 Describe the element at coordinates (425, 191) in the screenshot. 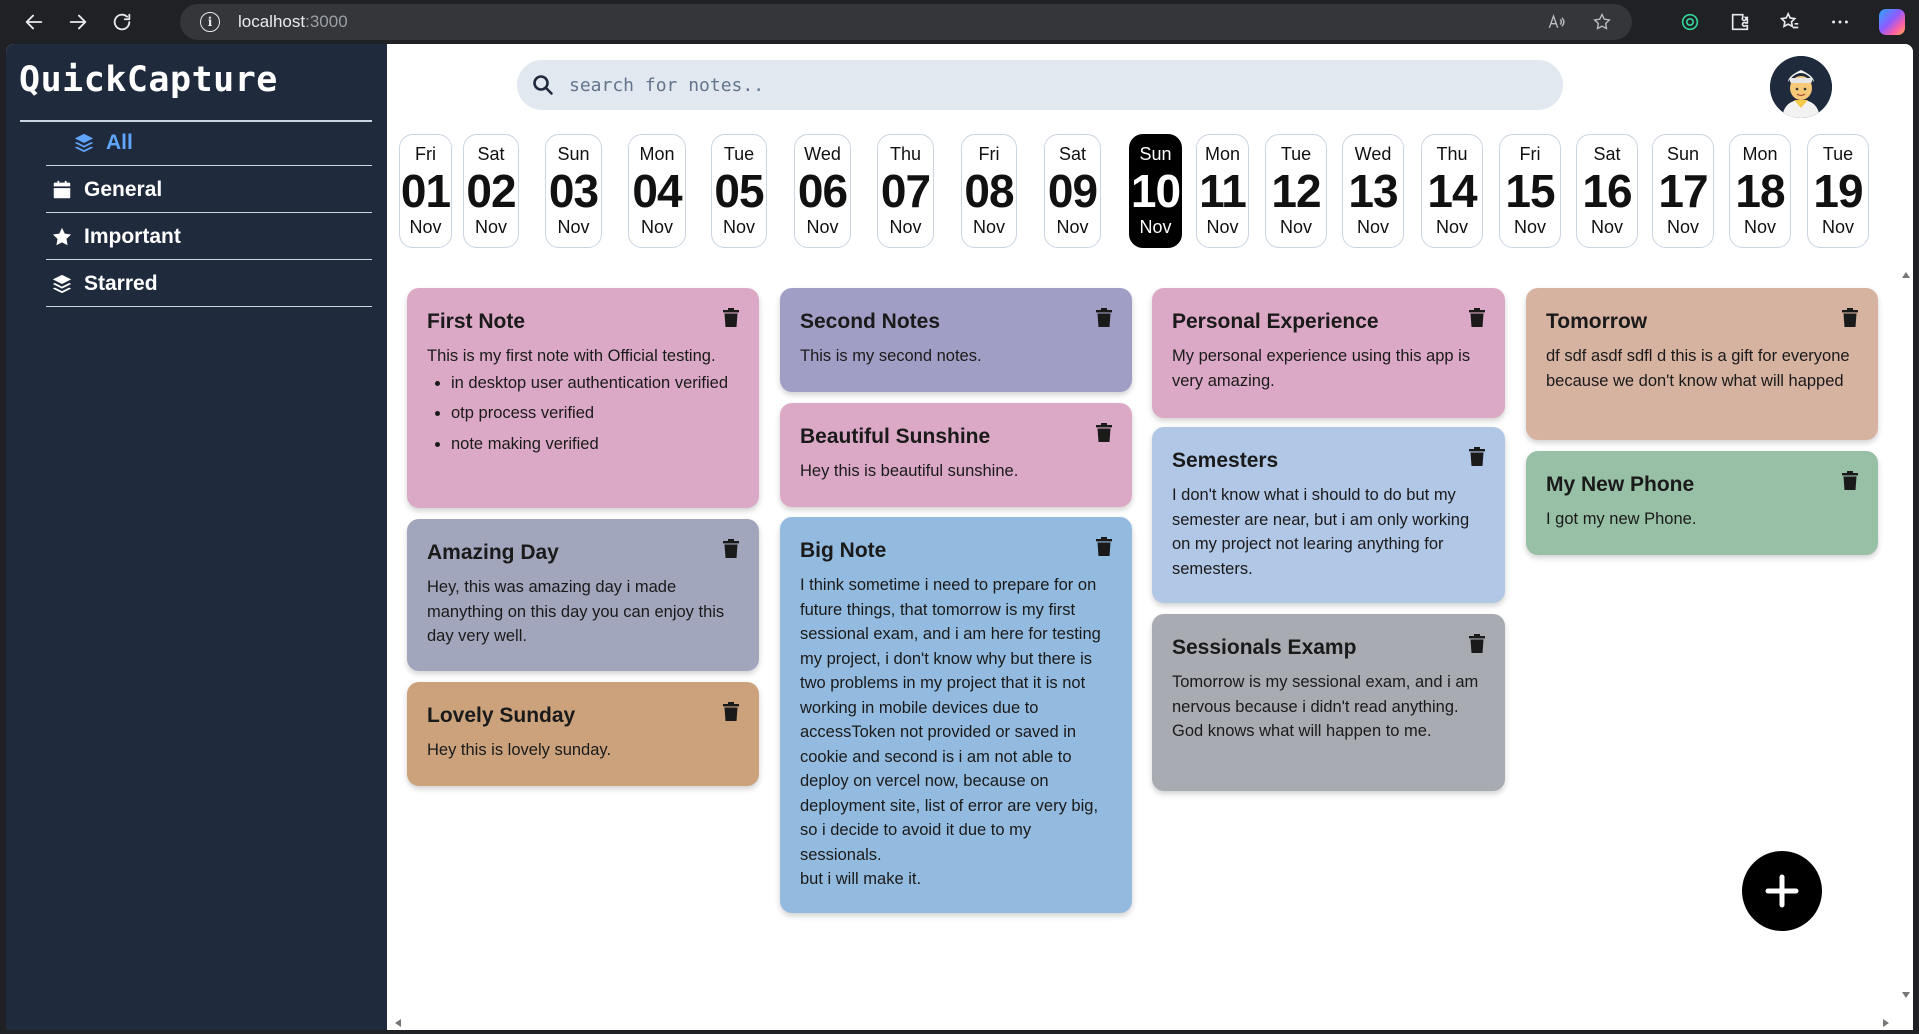

I see `day-chip: Fri 01 Nov` at that location.